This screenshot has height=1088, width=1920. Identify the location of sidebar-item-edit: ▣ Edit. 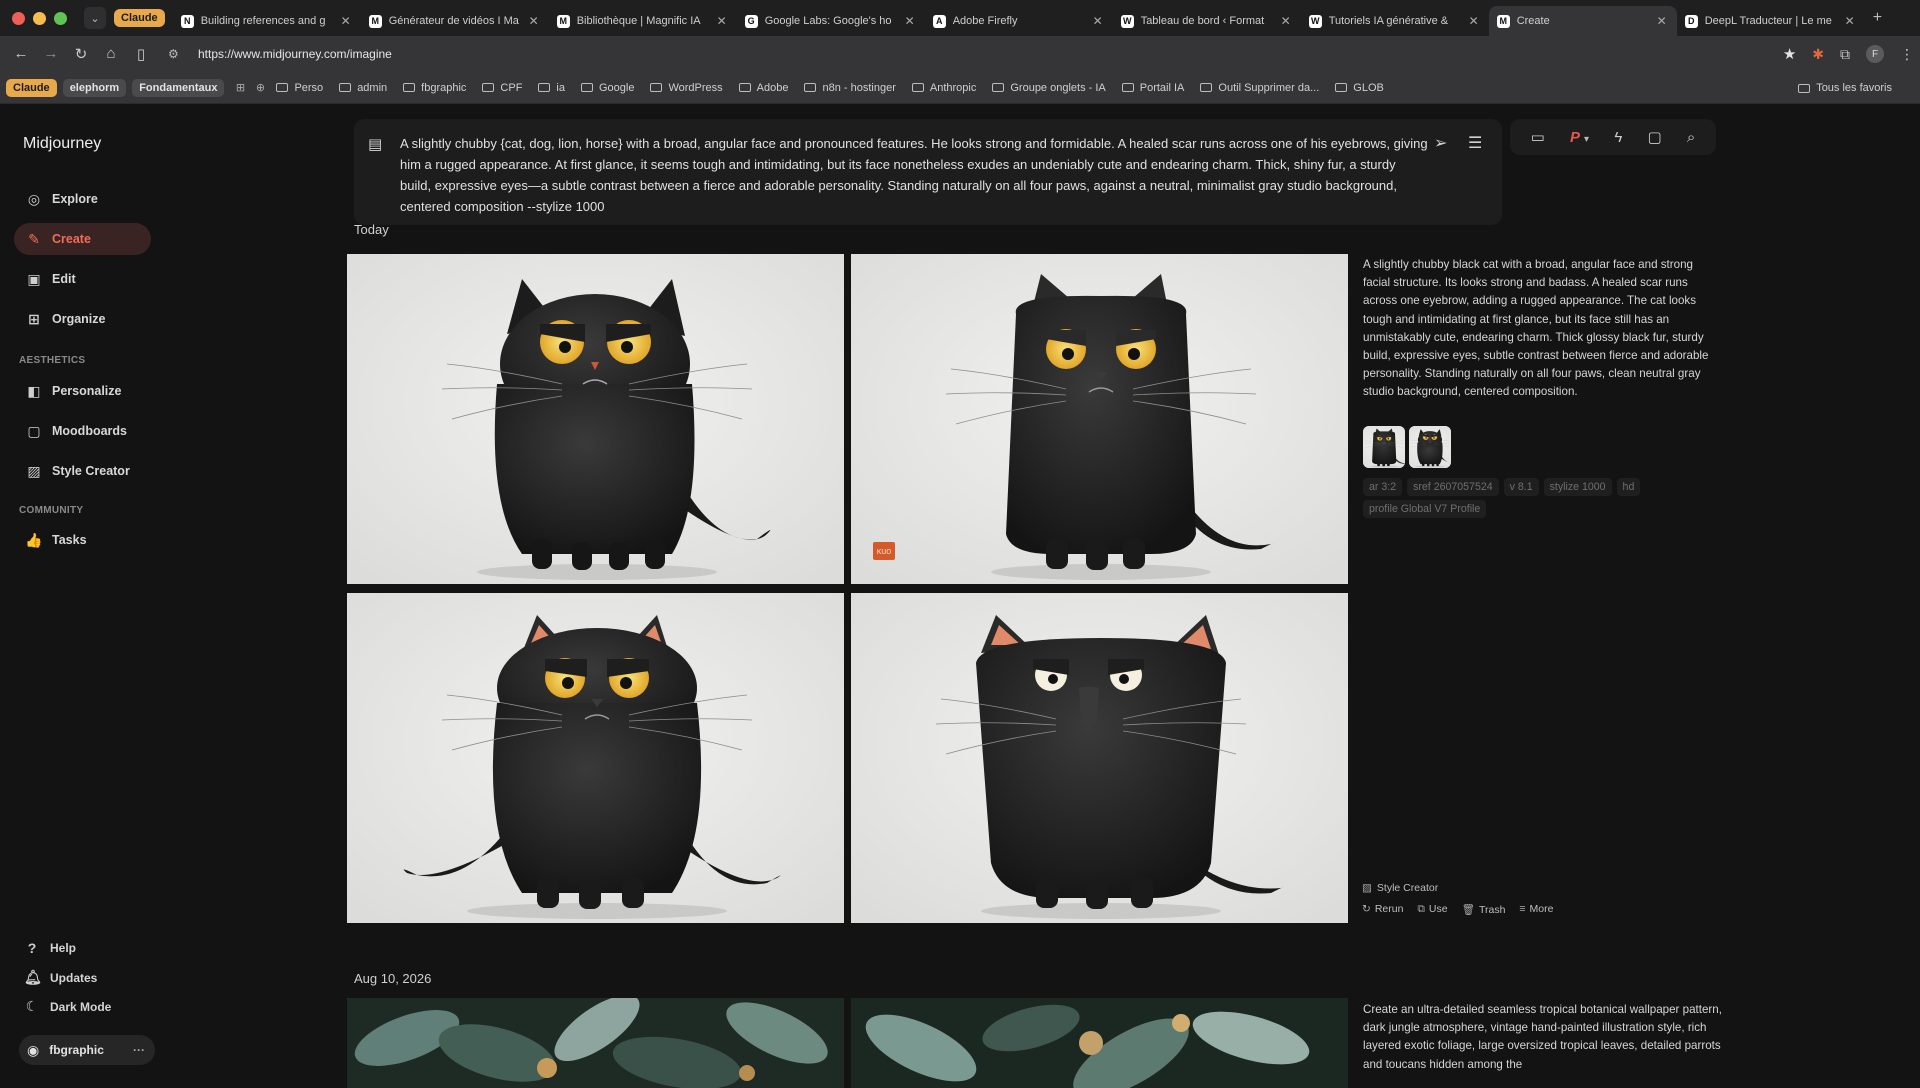
(82, 279).